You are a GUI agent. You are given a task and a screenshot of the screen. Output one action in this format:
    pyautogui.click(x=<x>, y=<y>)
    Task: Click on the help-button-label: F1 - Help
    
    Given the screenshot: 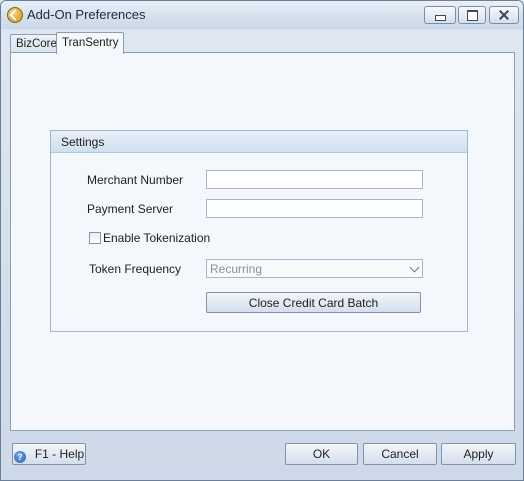 What is the action you would take?
    pyautogui.click(x=59, y=454)
    